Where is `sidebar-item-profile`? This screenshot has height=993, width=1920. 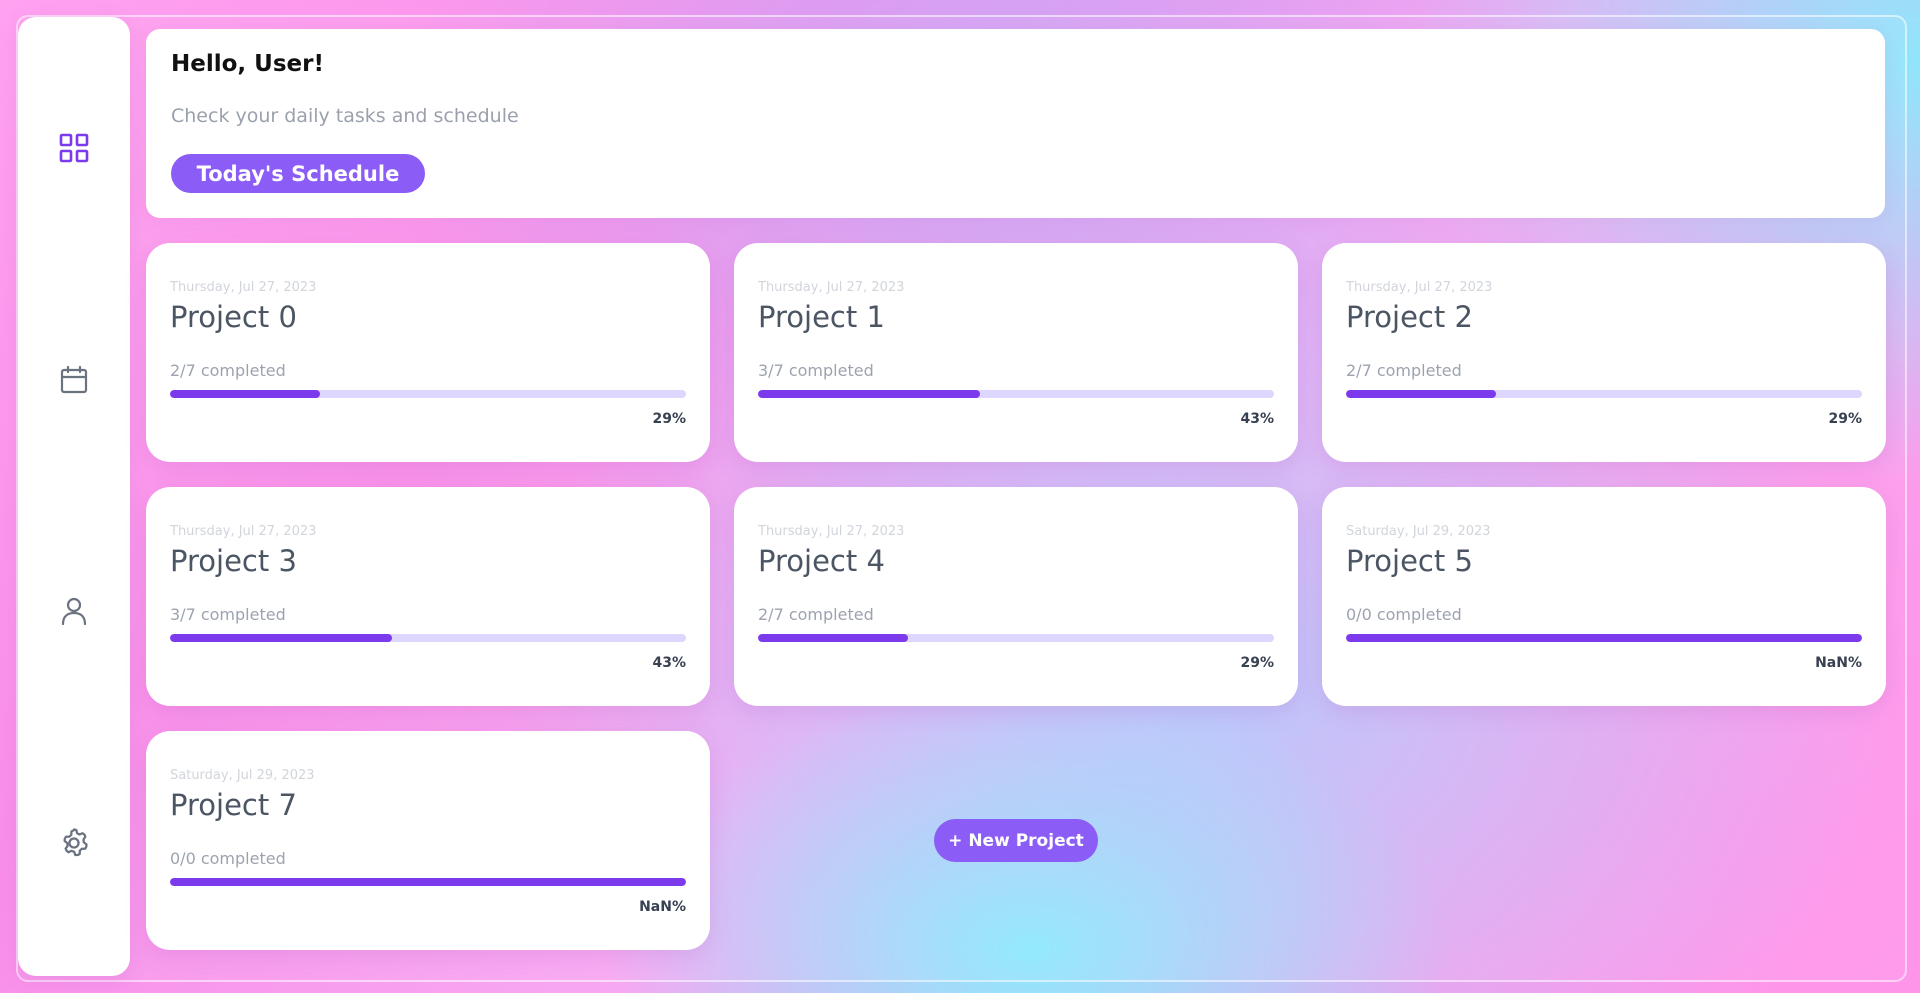
sidebar-item-profile is located at coordinates (74, 611).